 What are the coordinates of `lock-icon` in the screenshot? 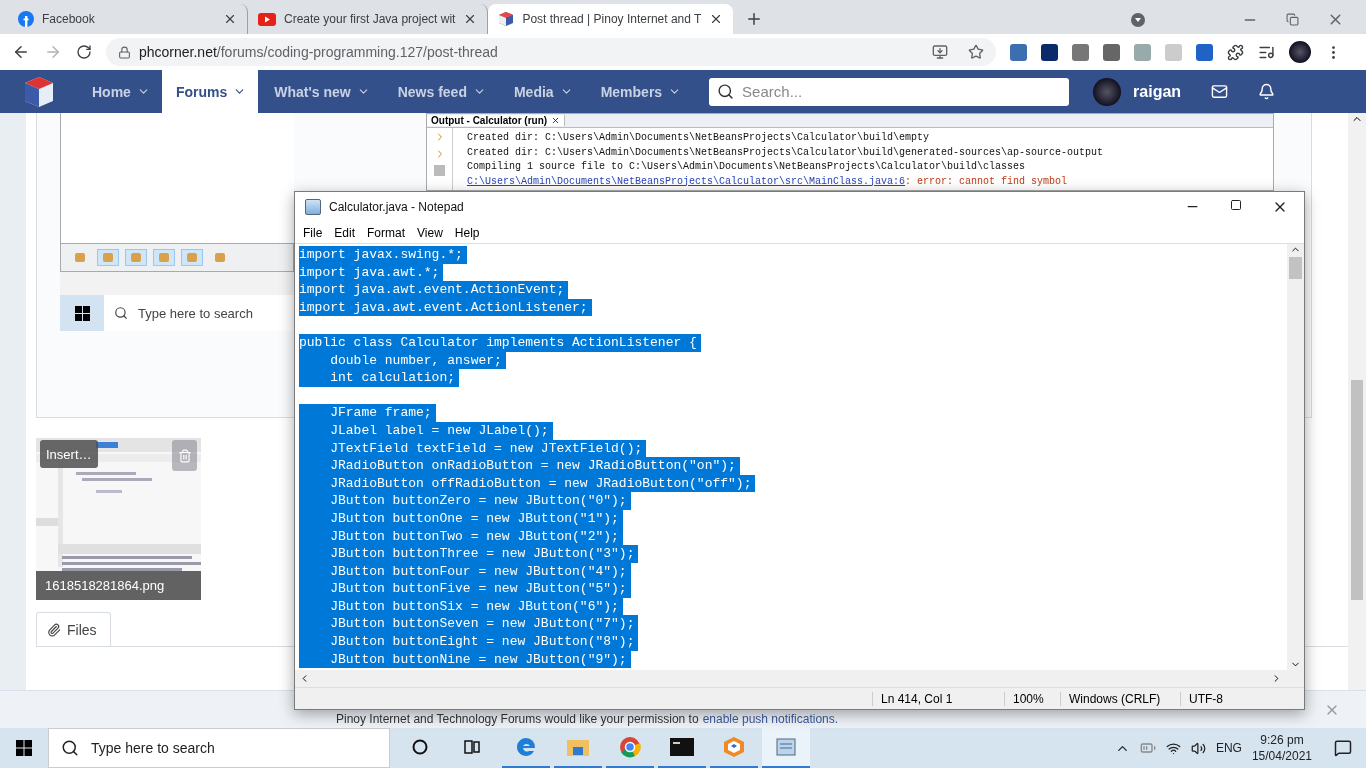 It's located at (124, 52).